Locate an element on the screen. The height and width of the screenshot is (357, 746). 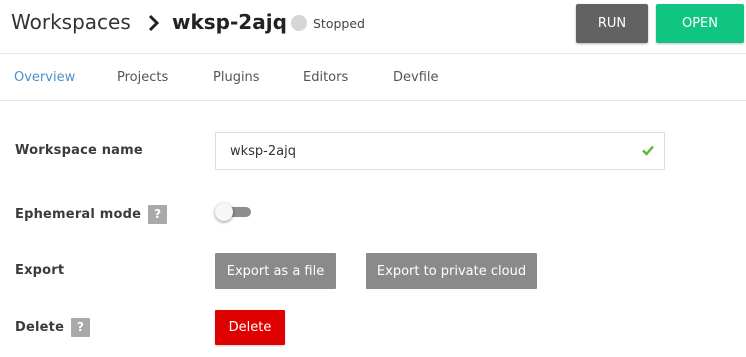
workspace-name-field is located at coordinates (440, 151).